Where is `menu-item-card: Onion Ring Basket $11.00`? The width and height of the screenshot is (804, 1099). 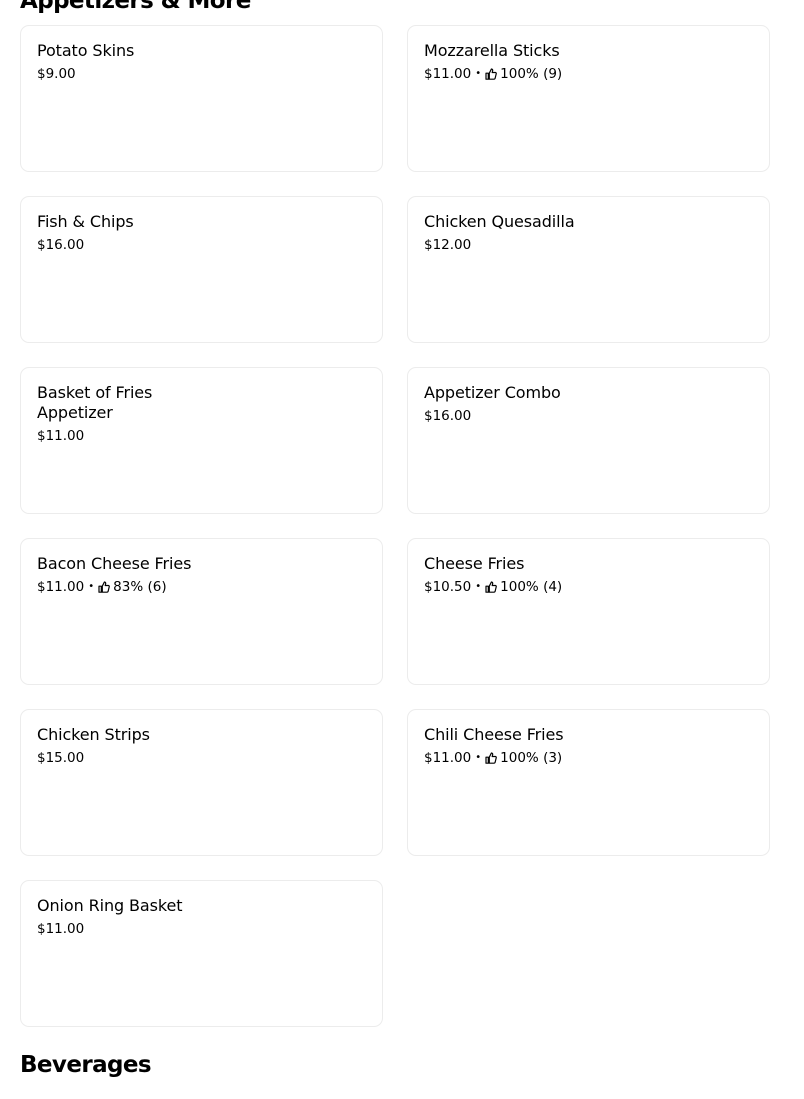 menu-item-card: Onion Ring Basket $11.00 is located at coordinates (201, 953).